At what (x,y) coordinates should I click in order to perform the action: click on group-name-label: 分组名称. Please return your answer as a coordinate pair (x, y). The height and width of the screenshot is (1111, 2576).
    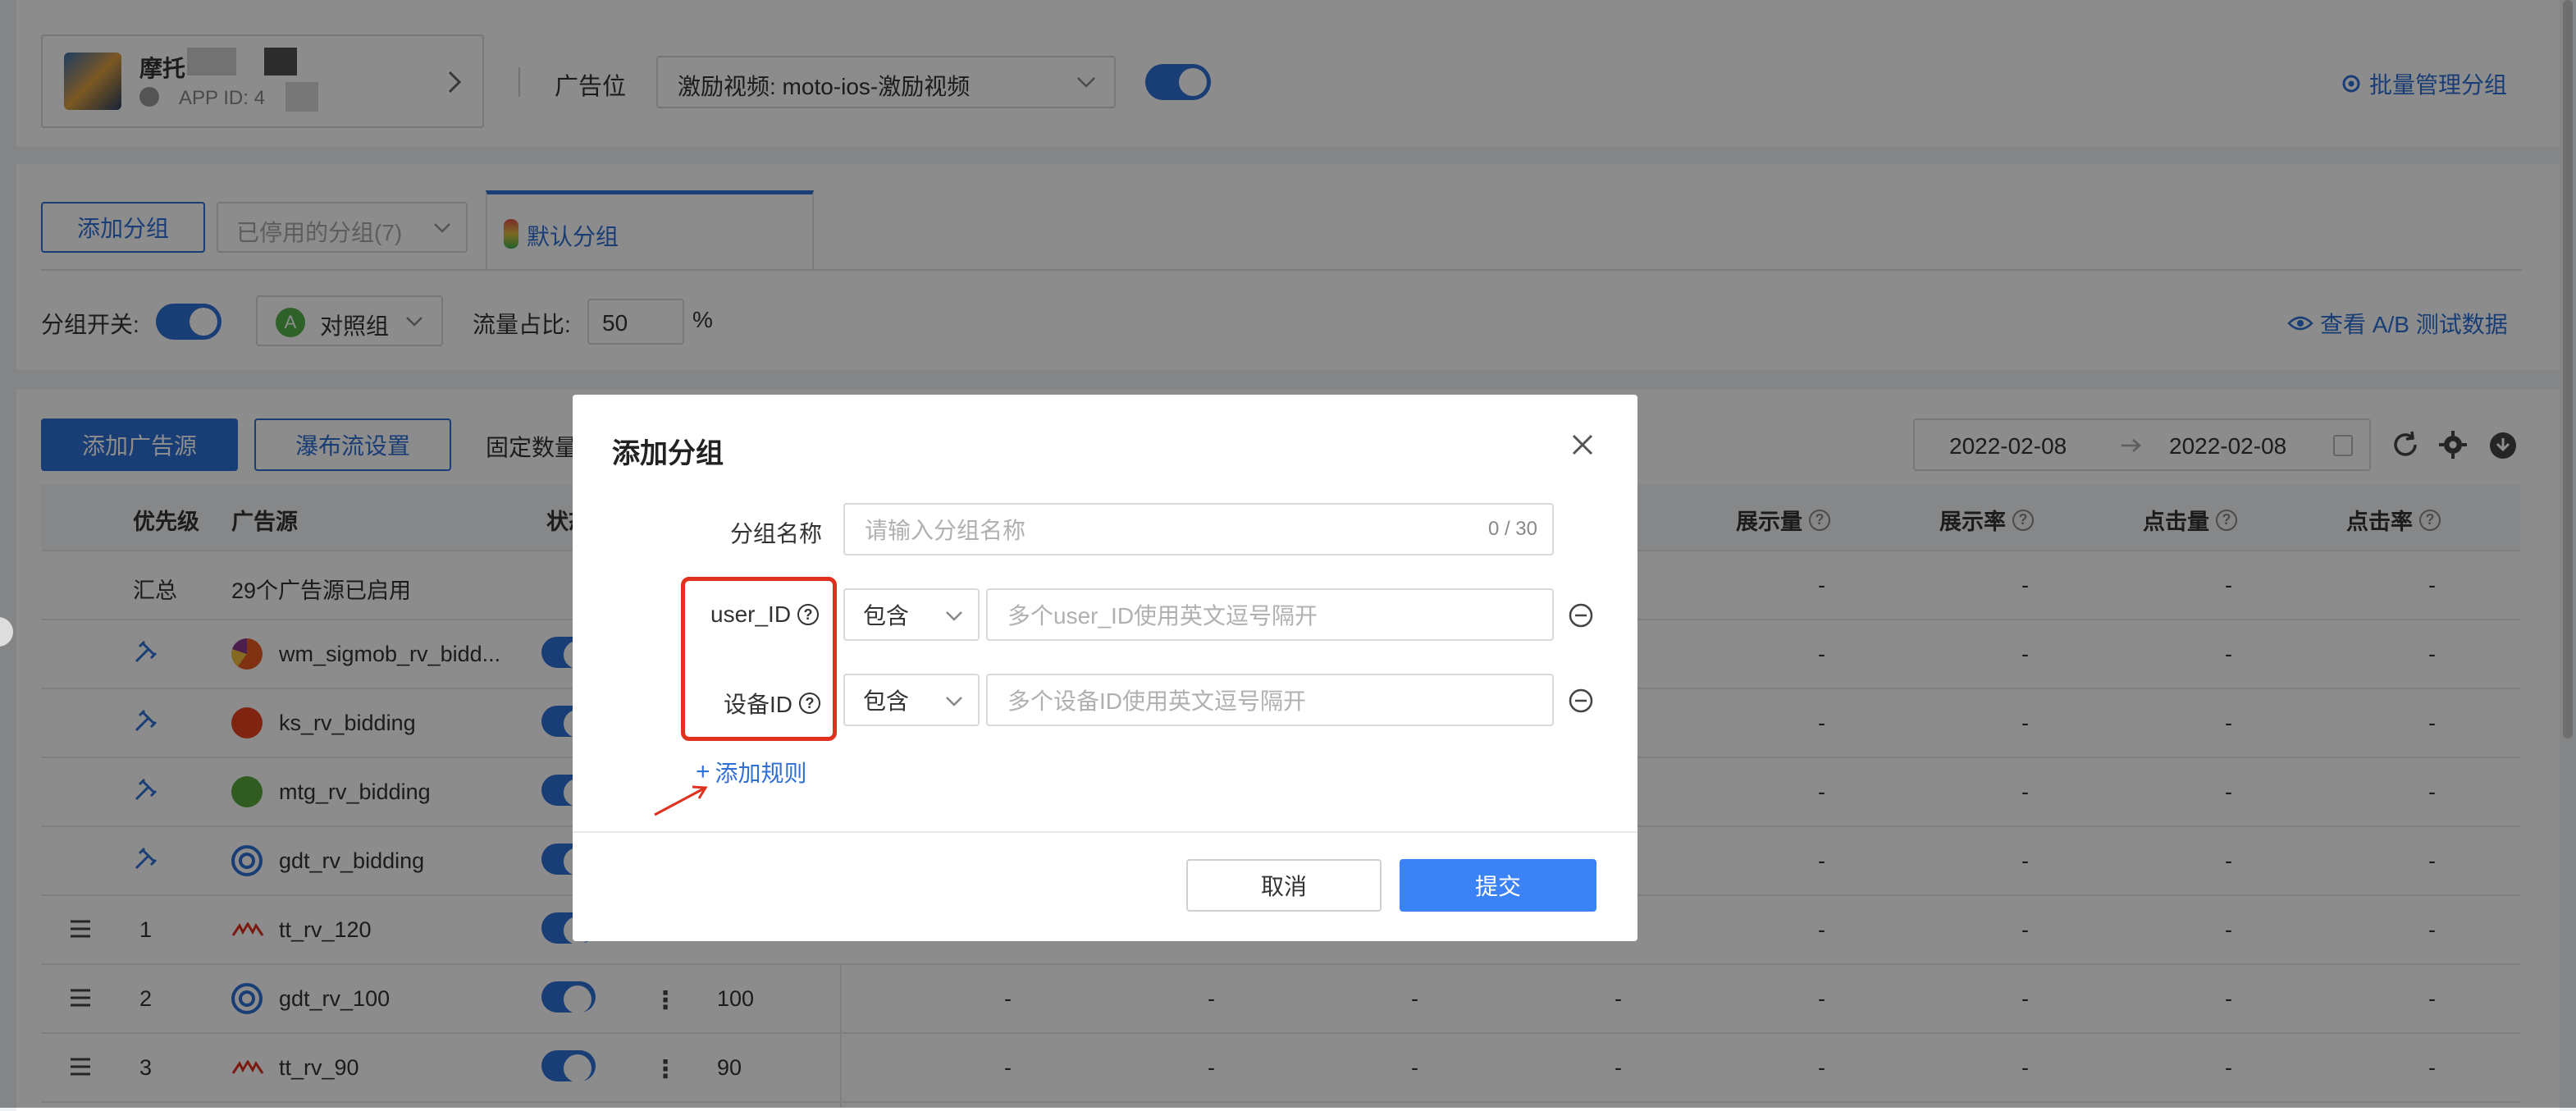
    Looking at the image, I should click on (777, 533).